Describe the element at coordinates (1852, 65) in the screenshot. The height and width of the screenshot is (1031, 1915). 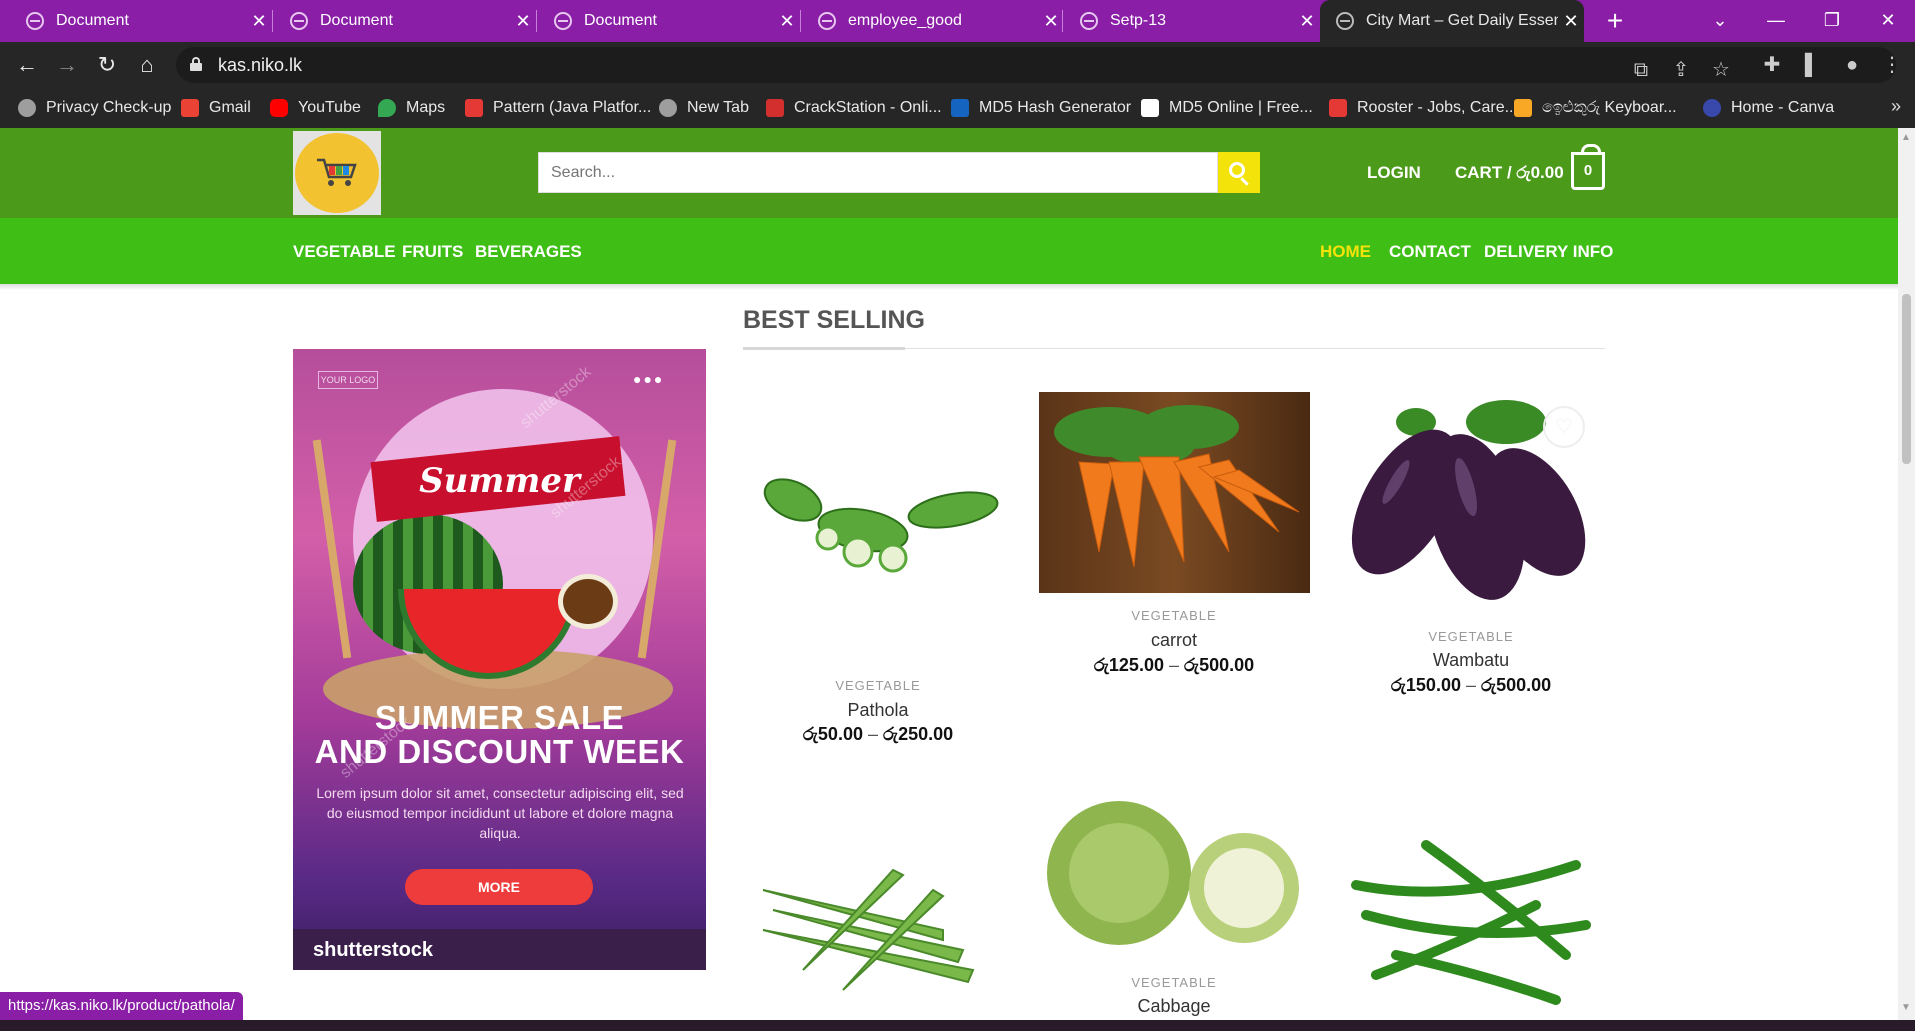
I see `profile-avatar-icon: ●` at that location.